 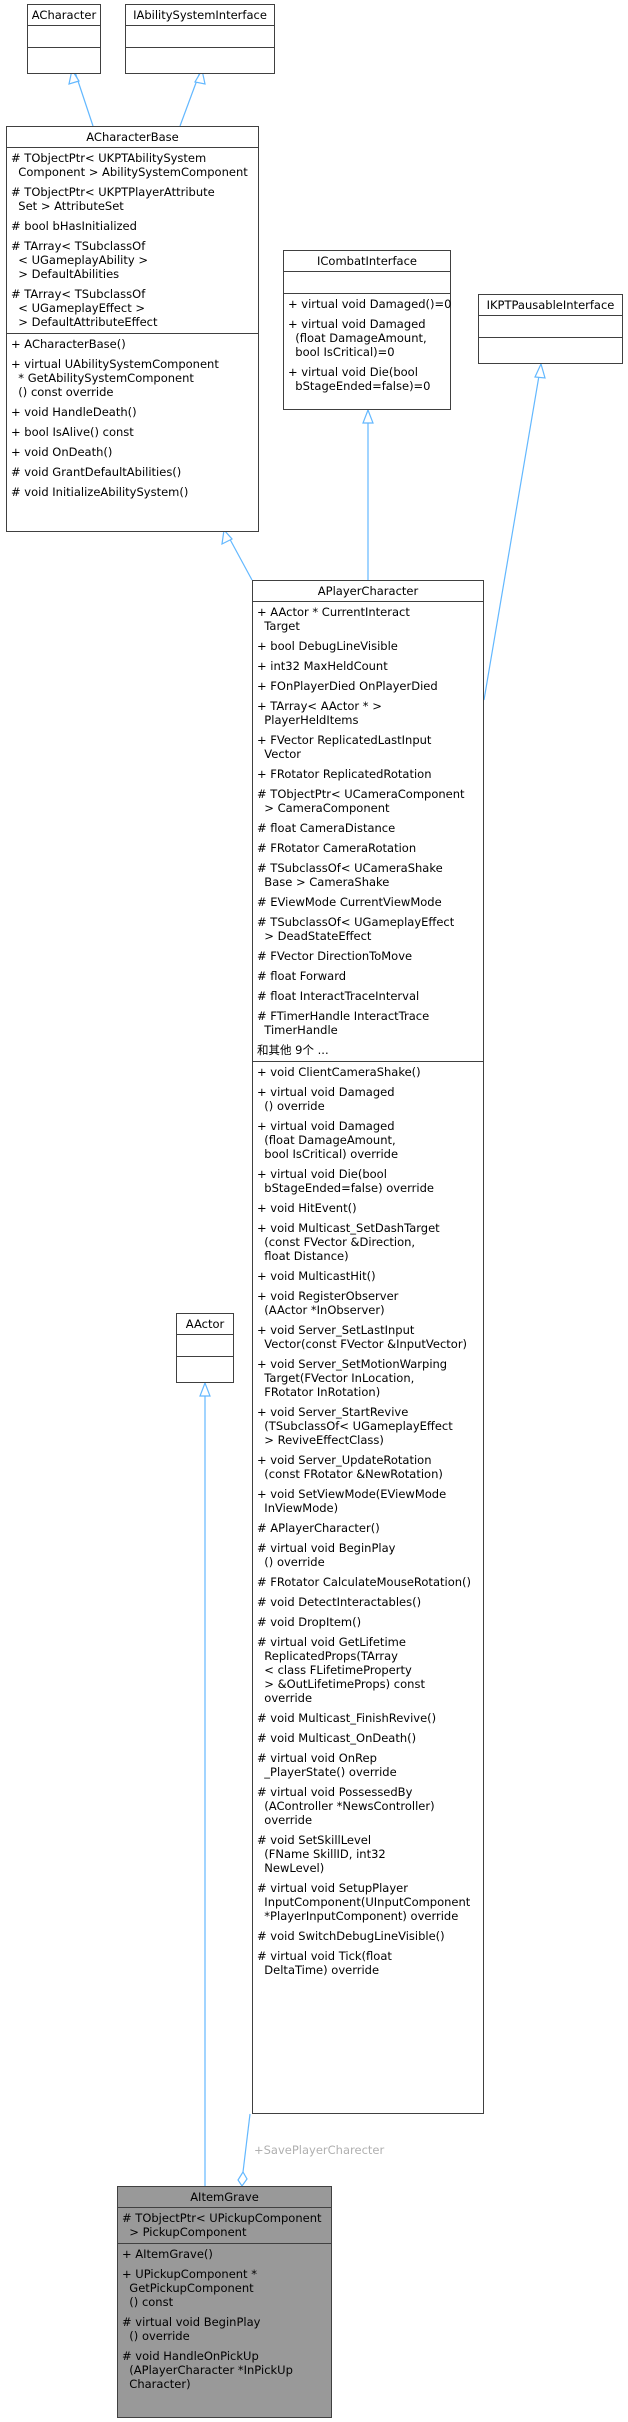 I want to click on class-iability-methods, so click(x=200, y=58).